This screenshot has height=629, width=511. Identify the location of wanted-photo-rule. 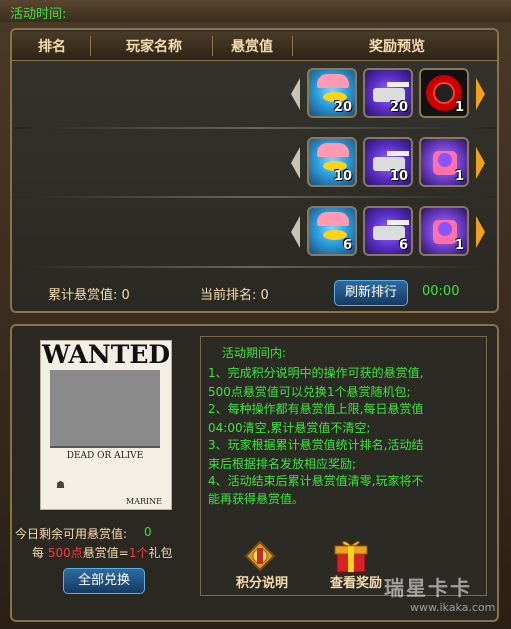
(105, 447).